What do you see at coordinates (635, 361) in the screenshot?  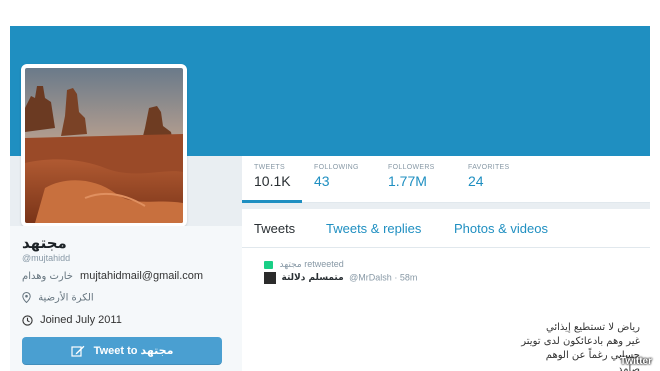 I see `source-watermark: Twitter` at bounding box center [635, 361].